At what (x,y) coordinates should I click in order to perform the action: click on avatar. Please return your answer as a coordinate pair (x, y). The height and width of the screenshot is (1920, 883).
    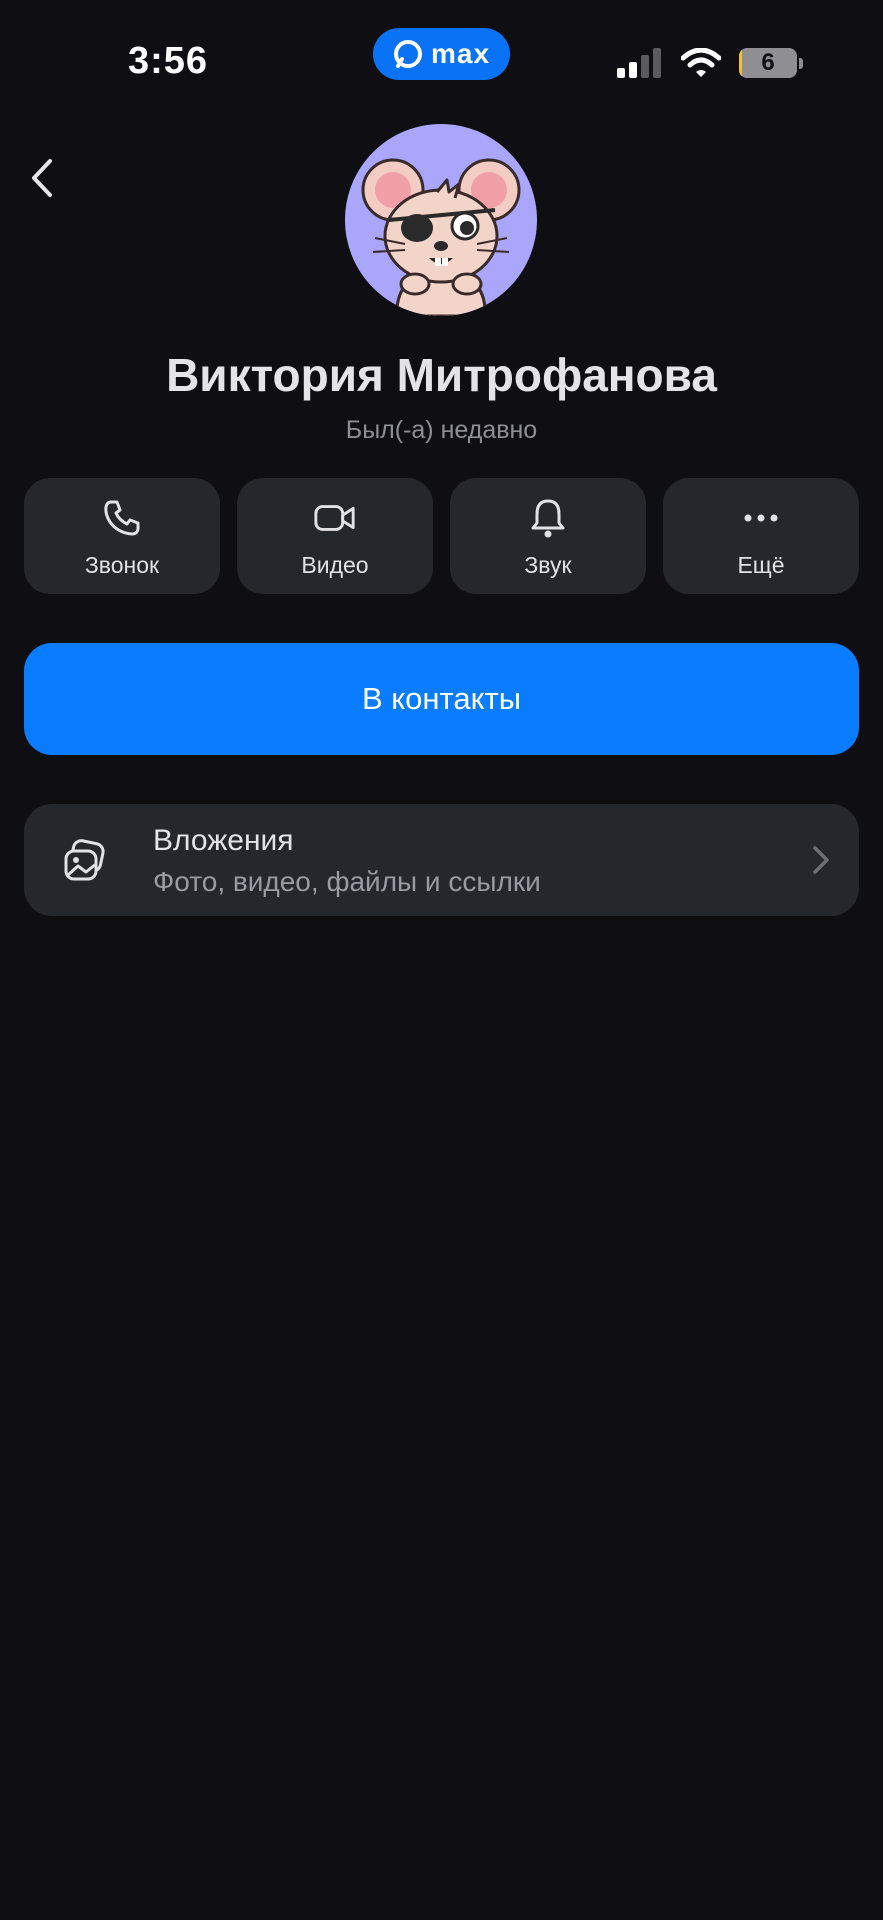
    Looking at the image, I should click on (441, 220).